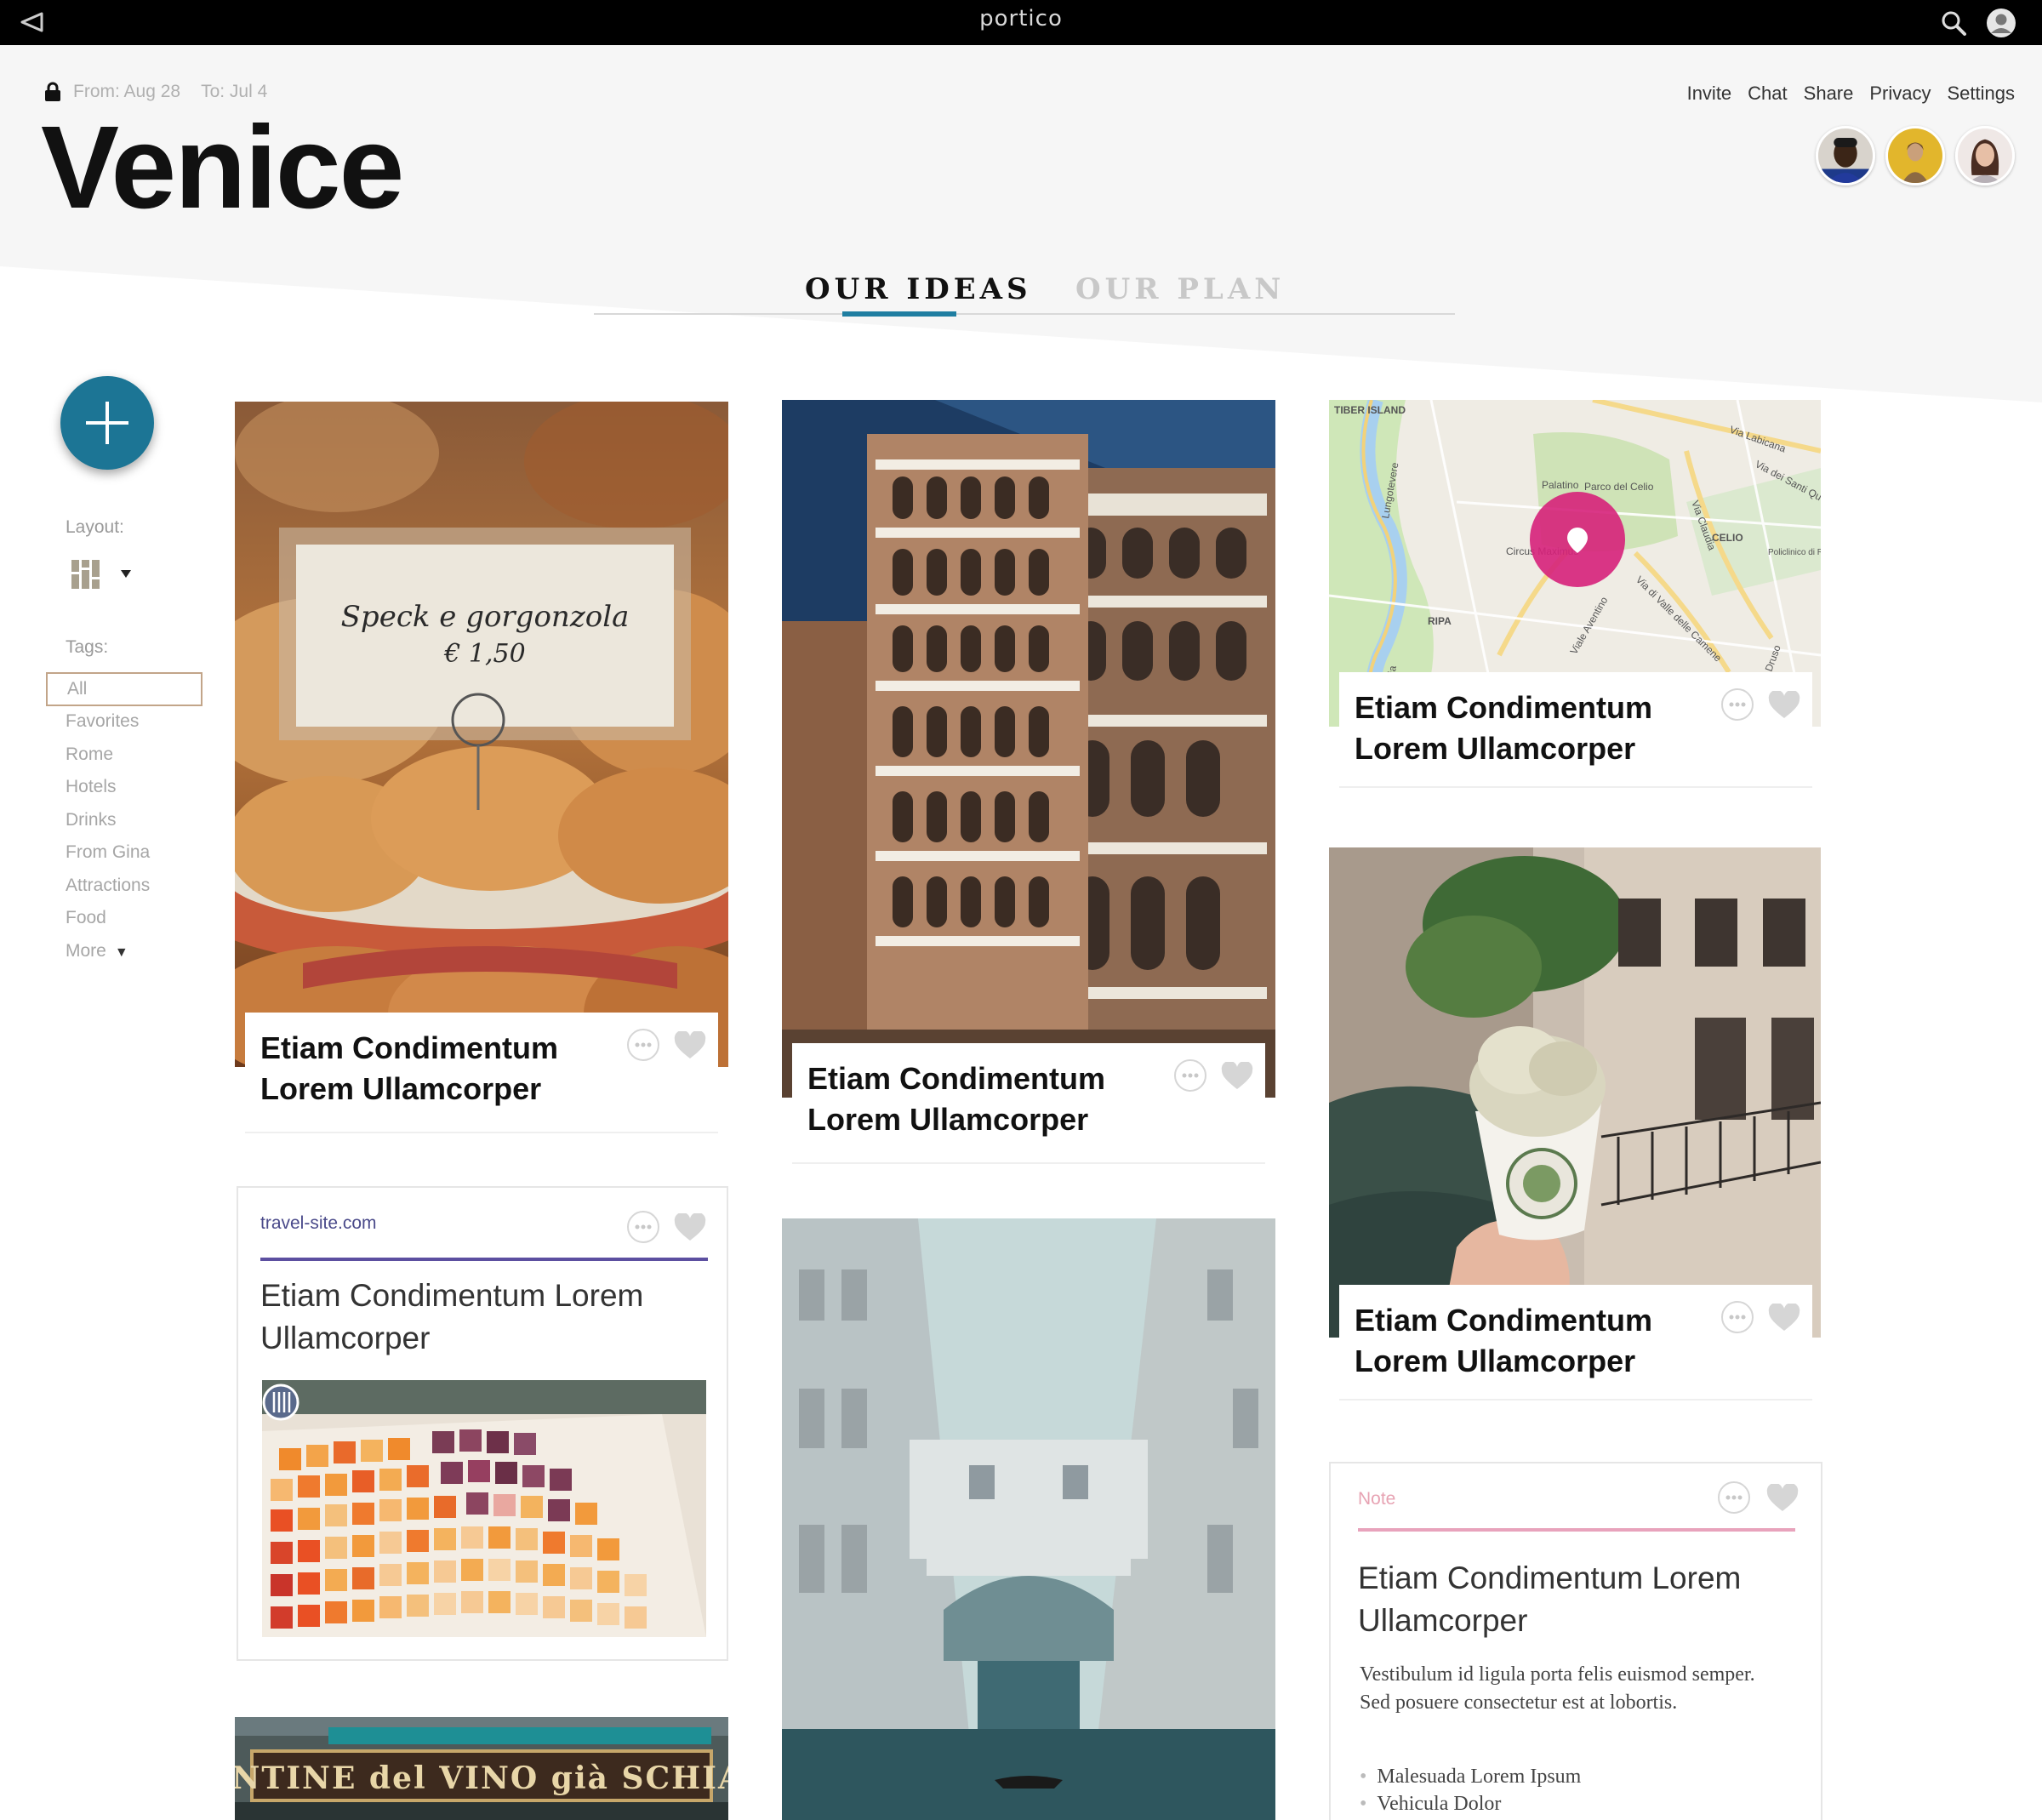 Image resolution: width=2042 pixels, height=1820 pixels. Describe the element at coordinates (121, 952) in the screenshot. I see `chevron-down-icon: ▼` at that location.